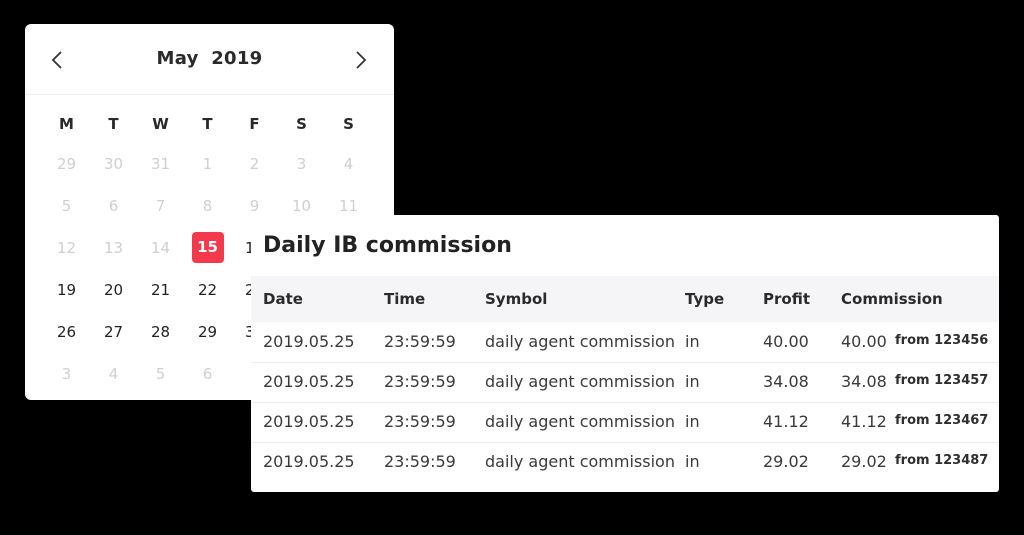 The height and width of the screenshot is (535, 1024). Describe the element at coordinates (66, 258) in the screenshot. I see `calendar-day: 12` at that location.